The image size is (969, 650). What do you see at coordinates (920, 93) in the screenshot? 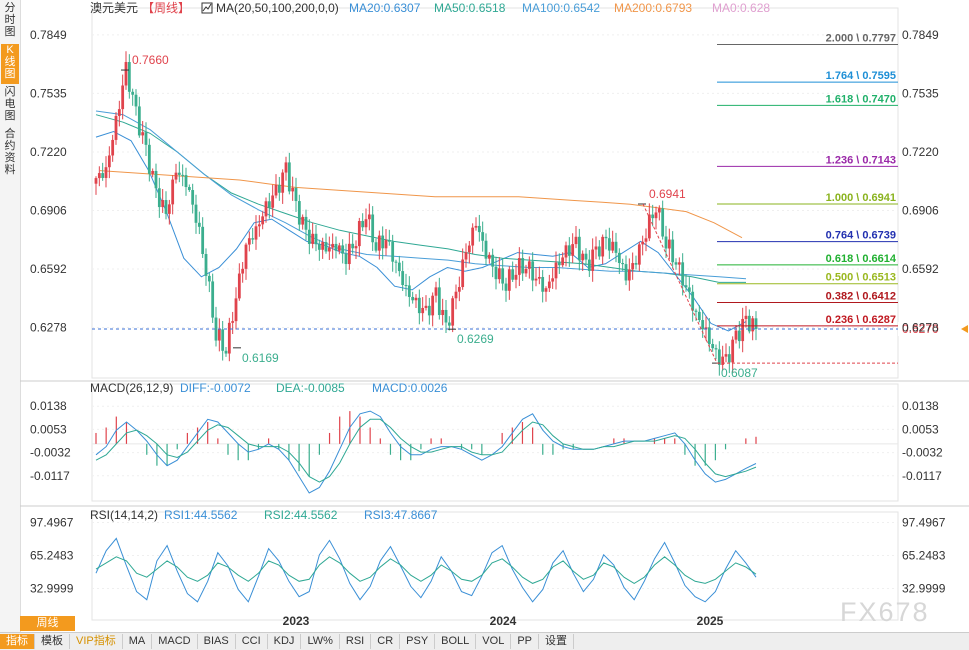
I see `price-tick-label-right: 0.7535` at bounding box center [920, 93].